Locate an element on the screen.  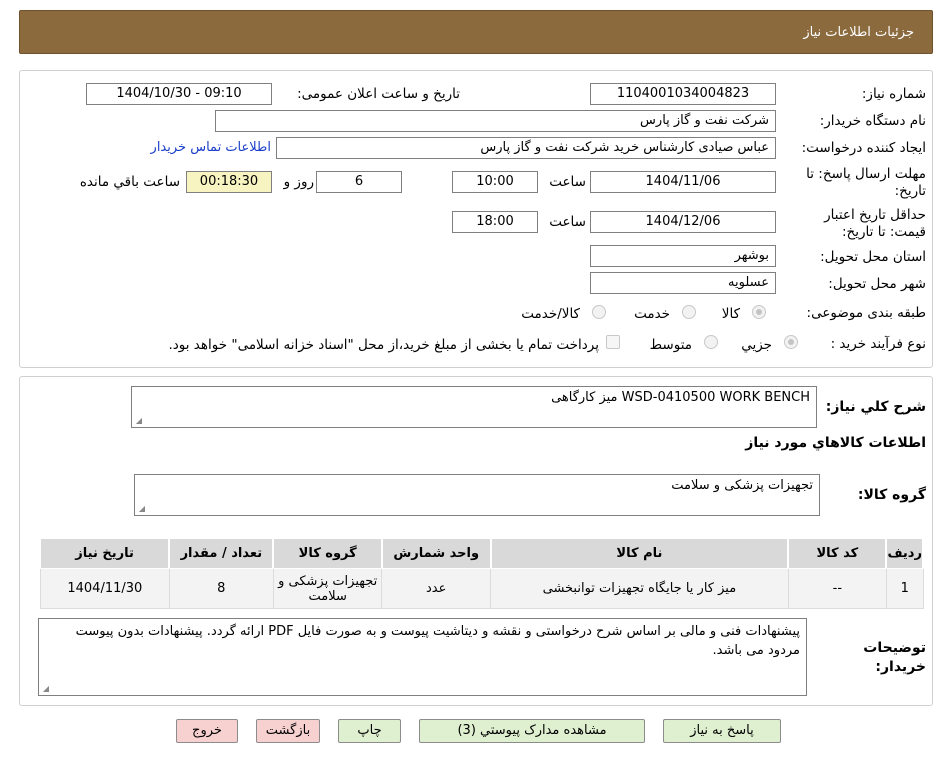
category-label: طبقه بندی موضوعی: is located at coordinates (866, 313).